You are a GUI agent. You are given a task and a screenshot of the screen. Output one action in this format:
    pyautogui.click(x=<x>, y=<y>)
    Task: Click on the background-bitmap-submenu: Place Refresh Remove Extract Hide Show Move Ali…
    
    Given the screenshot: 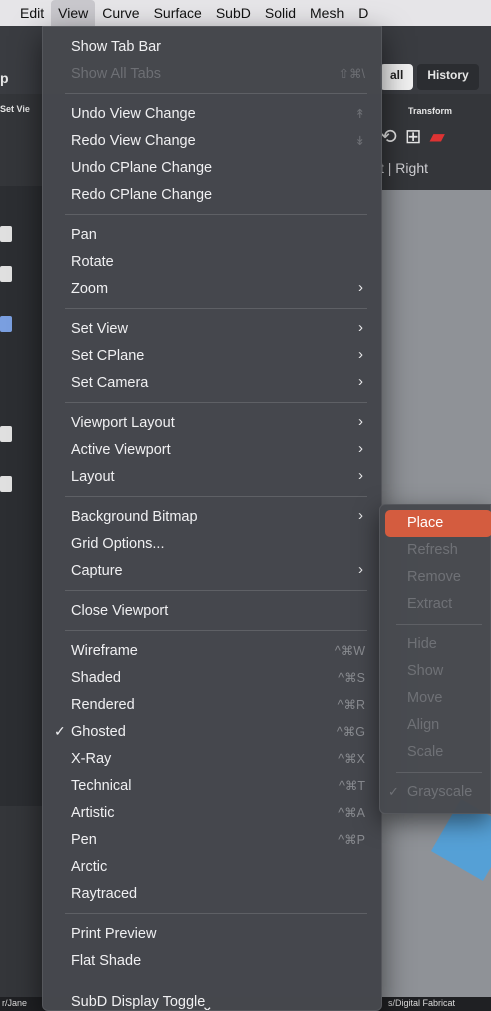 What is the action you would take?
    pyautogui.click(x=435, y=659)
    